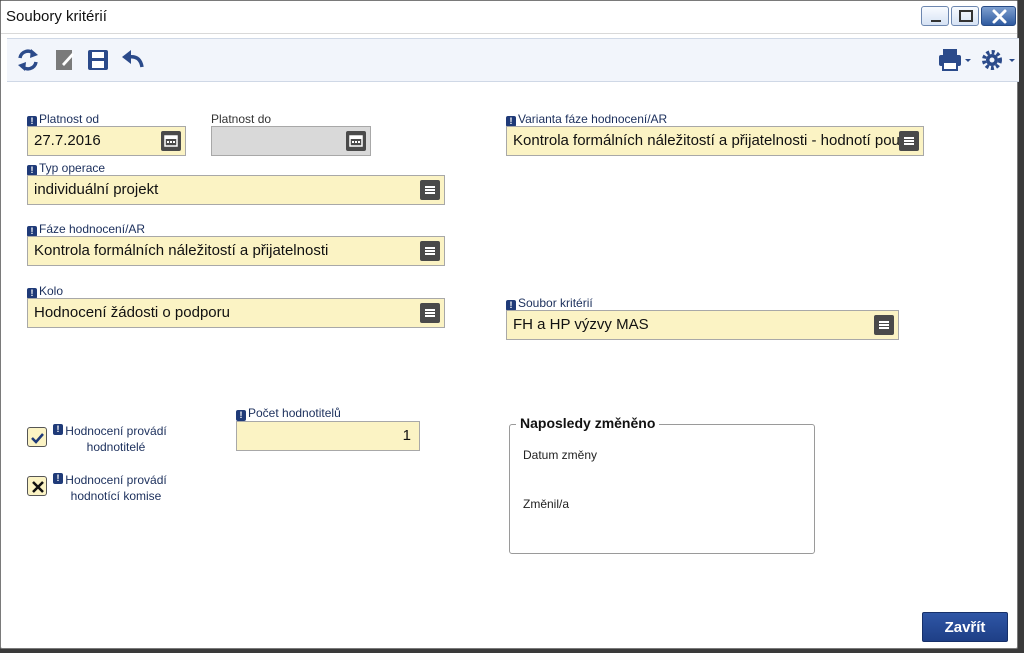  Describe the element at coordinates (37, 486) in the screenshot. I see `komise-checkbox` at that location.